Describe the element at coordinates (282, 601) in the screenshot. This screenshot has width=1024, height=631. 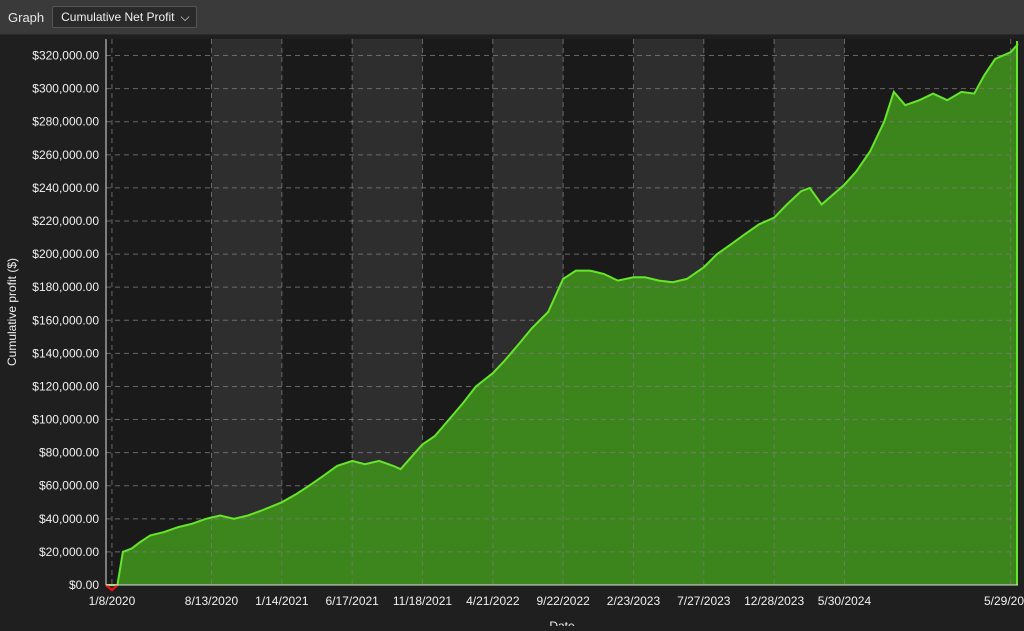
I see `x-tick-label: 1/14/2021` at that location.